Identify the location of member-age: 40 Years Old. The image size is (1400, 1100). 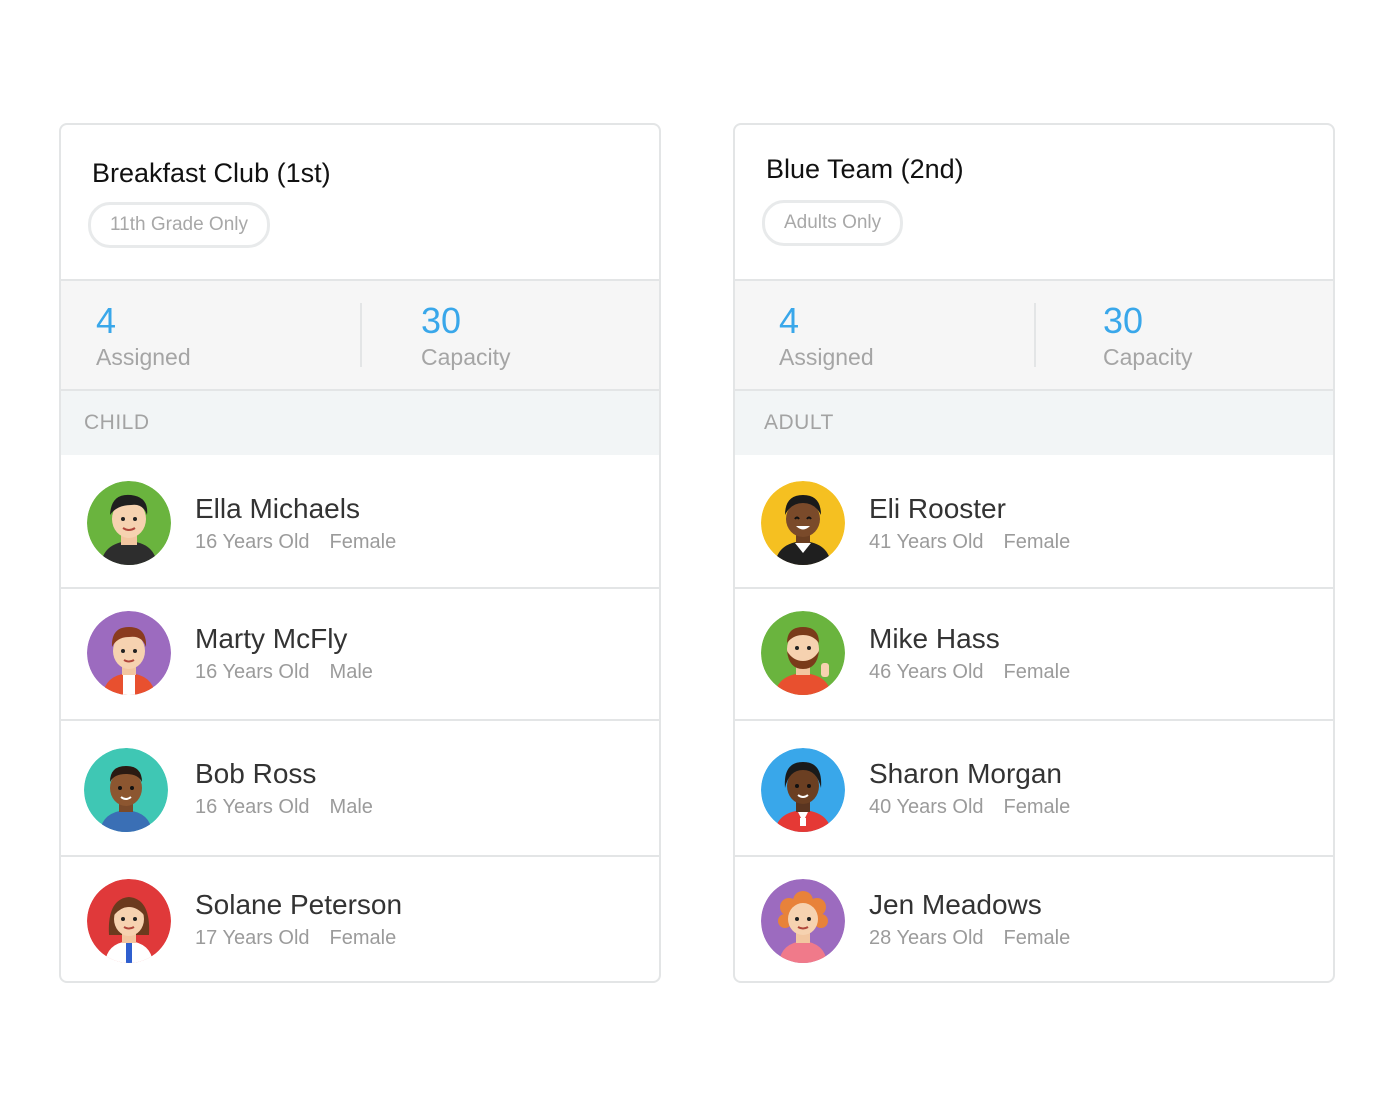
(926, 807).